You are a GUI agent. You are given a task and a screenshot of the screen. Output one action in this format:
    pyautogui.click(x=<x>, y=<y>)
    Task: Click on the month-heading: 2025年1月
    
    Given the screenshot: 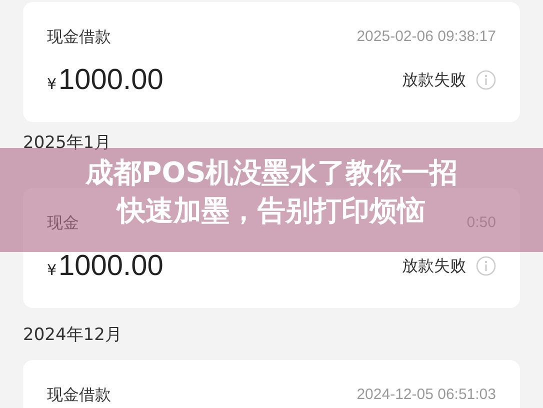 What is the action you would take?
    pyautogui.click(x=67, y=143)
    